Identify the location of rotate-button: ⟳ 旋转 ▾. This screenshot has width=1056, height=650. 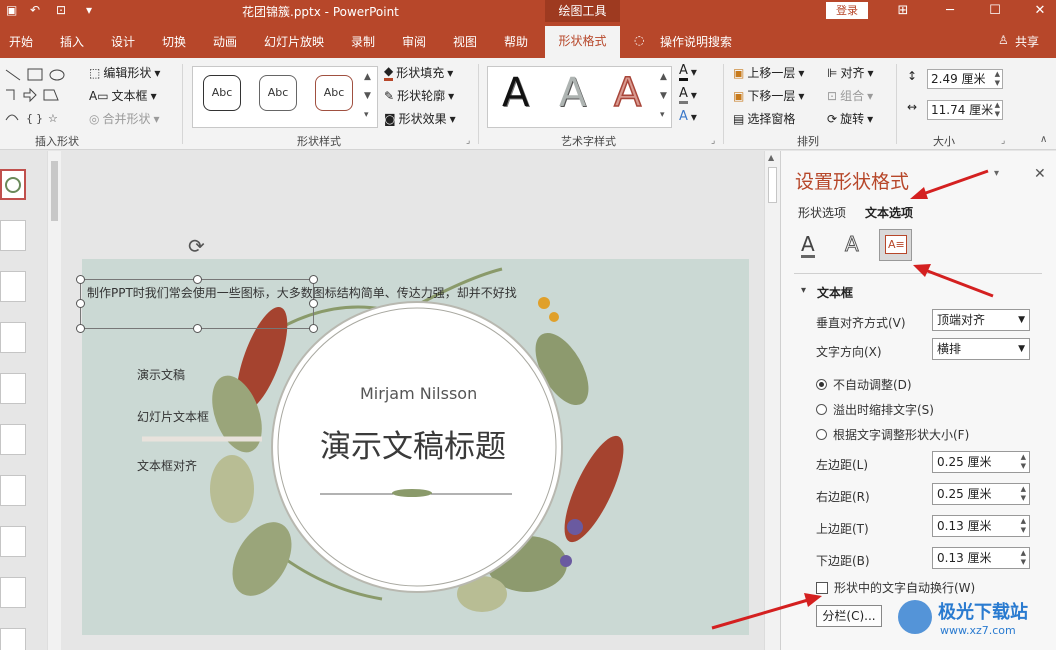
(850, 118).